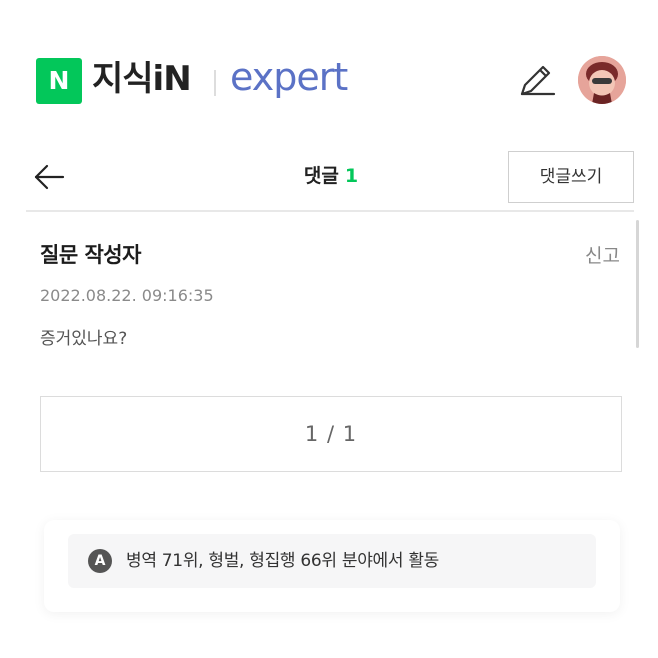 This screenshot has width=658, height=658. Describe the element at coordinates (331, 434) in the screenshot. I see `pagination-indicator: 1 / 1` at that location.